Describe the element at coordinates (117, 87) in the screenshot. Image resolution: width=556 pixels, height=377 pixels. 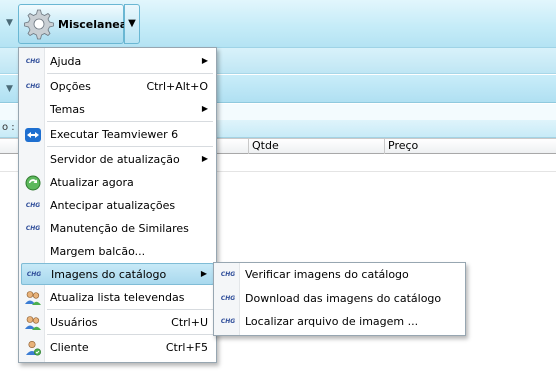
I see `menu-item-opcoes: CHG Opções Ctrl+Alt+O` at that location.